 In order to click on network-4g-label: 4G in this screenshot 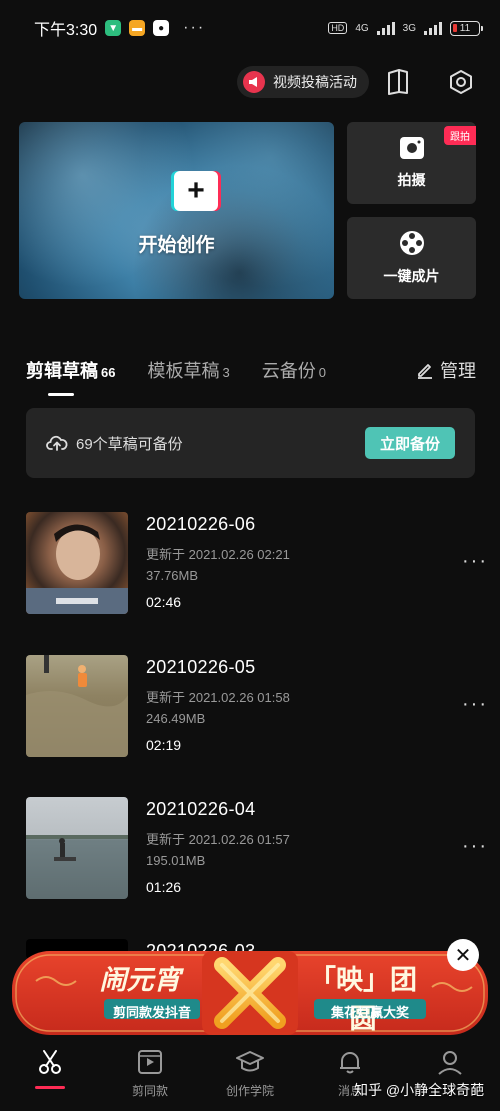, I will do `click(362, 28)`.